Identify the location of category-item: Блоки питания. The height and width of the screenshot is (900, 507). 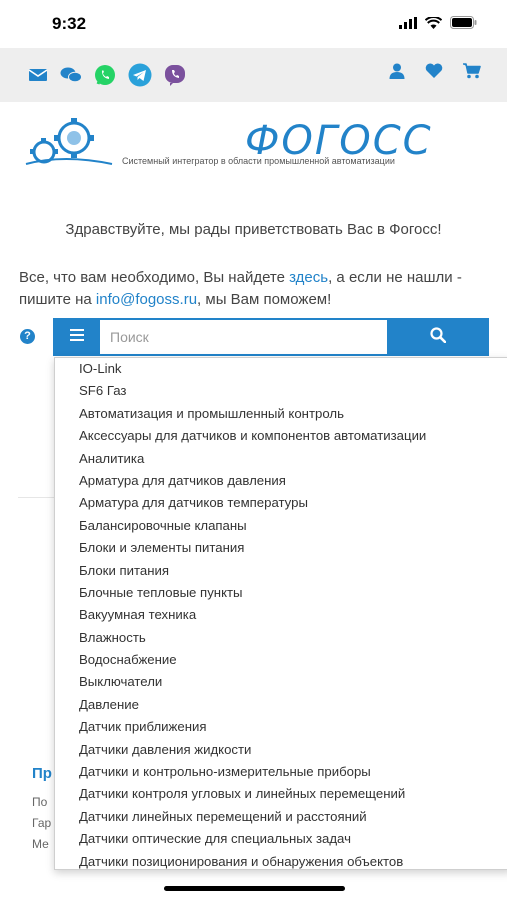
(281, 571).